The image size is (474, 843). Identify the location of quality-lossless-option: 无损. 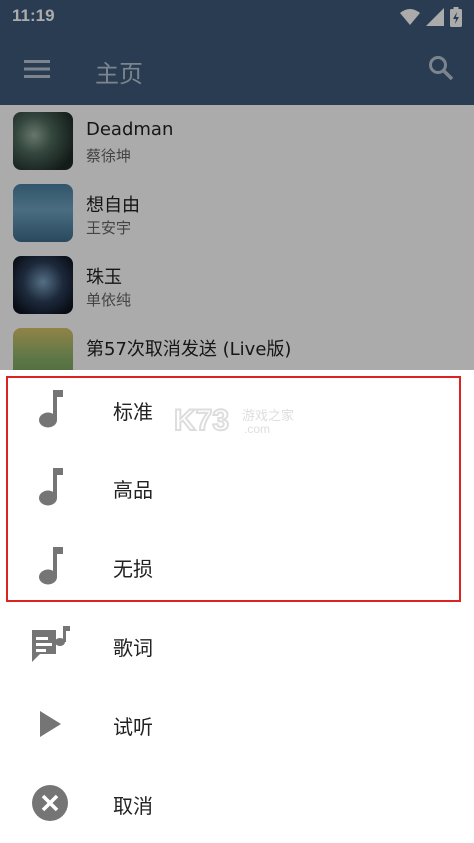
(237, 566).